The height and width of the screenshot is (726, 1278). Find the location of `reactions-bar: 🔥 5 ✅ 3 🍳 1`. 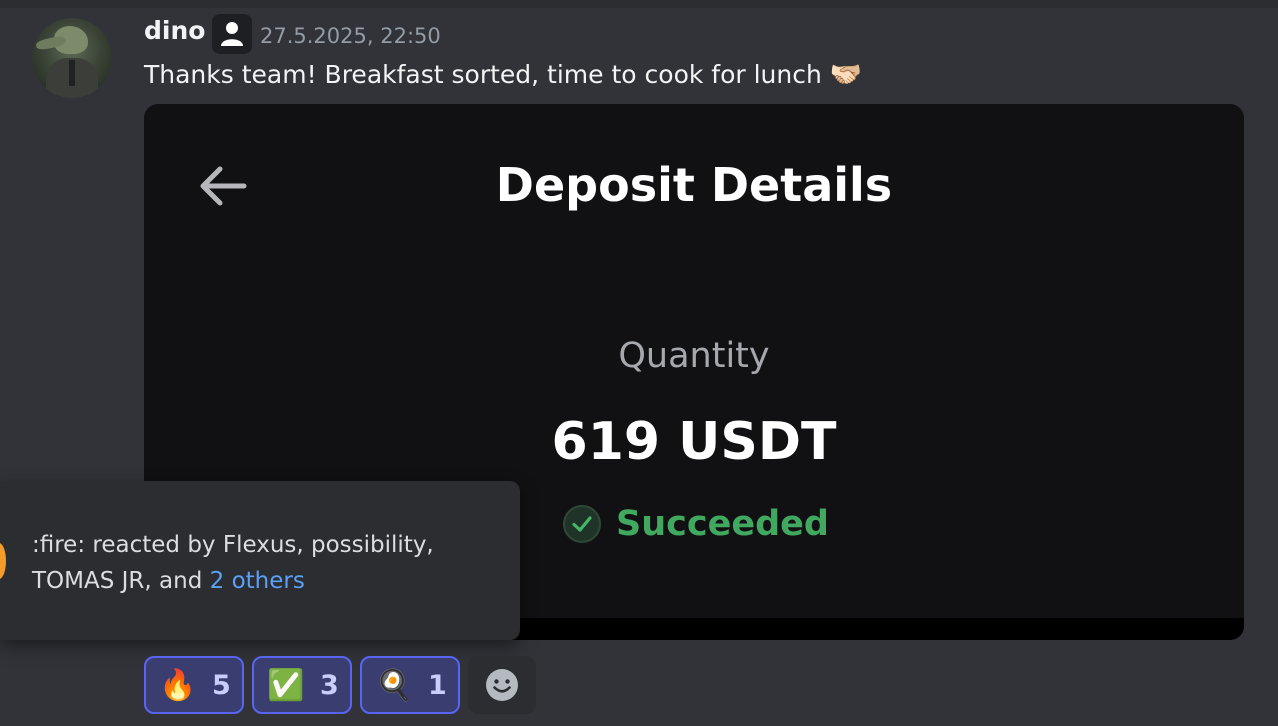

reactions-bar: 🔥 5 ✅ 3 🍳 1 is located at coordinates (340, 685).